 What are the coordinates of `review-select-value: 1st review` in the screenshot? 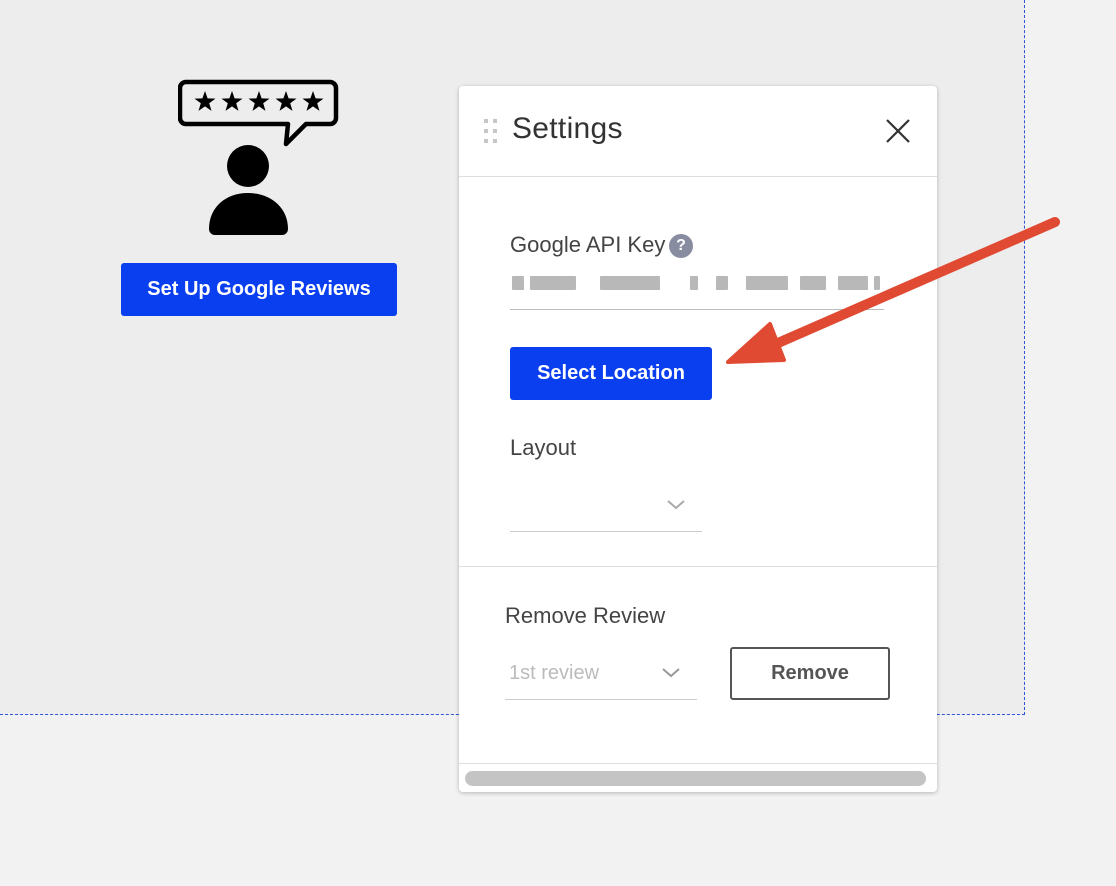 It's located at (554, 673).